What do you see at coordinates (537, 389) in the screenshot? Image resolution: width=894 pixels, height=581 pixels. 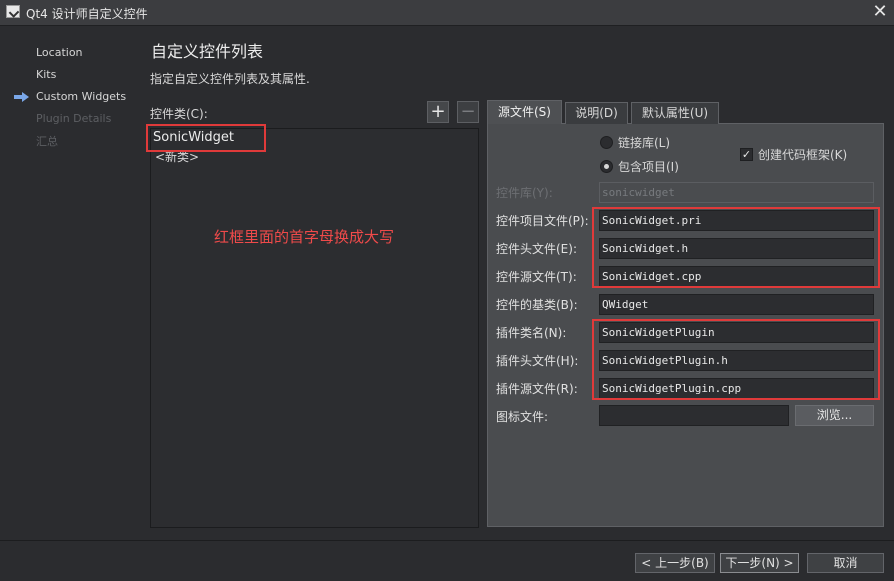 I see `plugin-source-file-label: 插件源文件(R):` at bounding box center [537, 389].